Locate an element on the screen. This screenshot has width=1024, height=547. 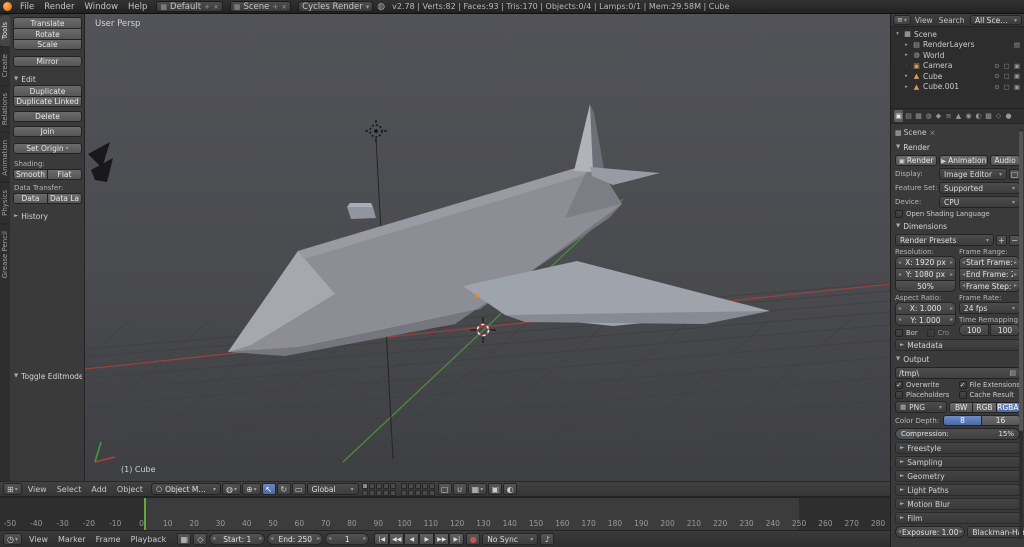
freestyle-panel-header: ► Freestyle is located at coordinates (957, 448).